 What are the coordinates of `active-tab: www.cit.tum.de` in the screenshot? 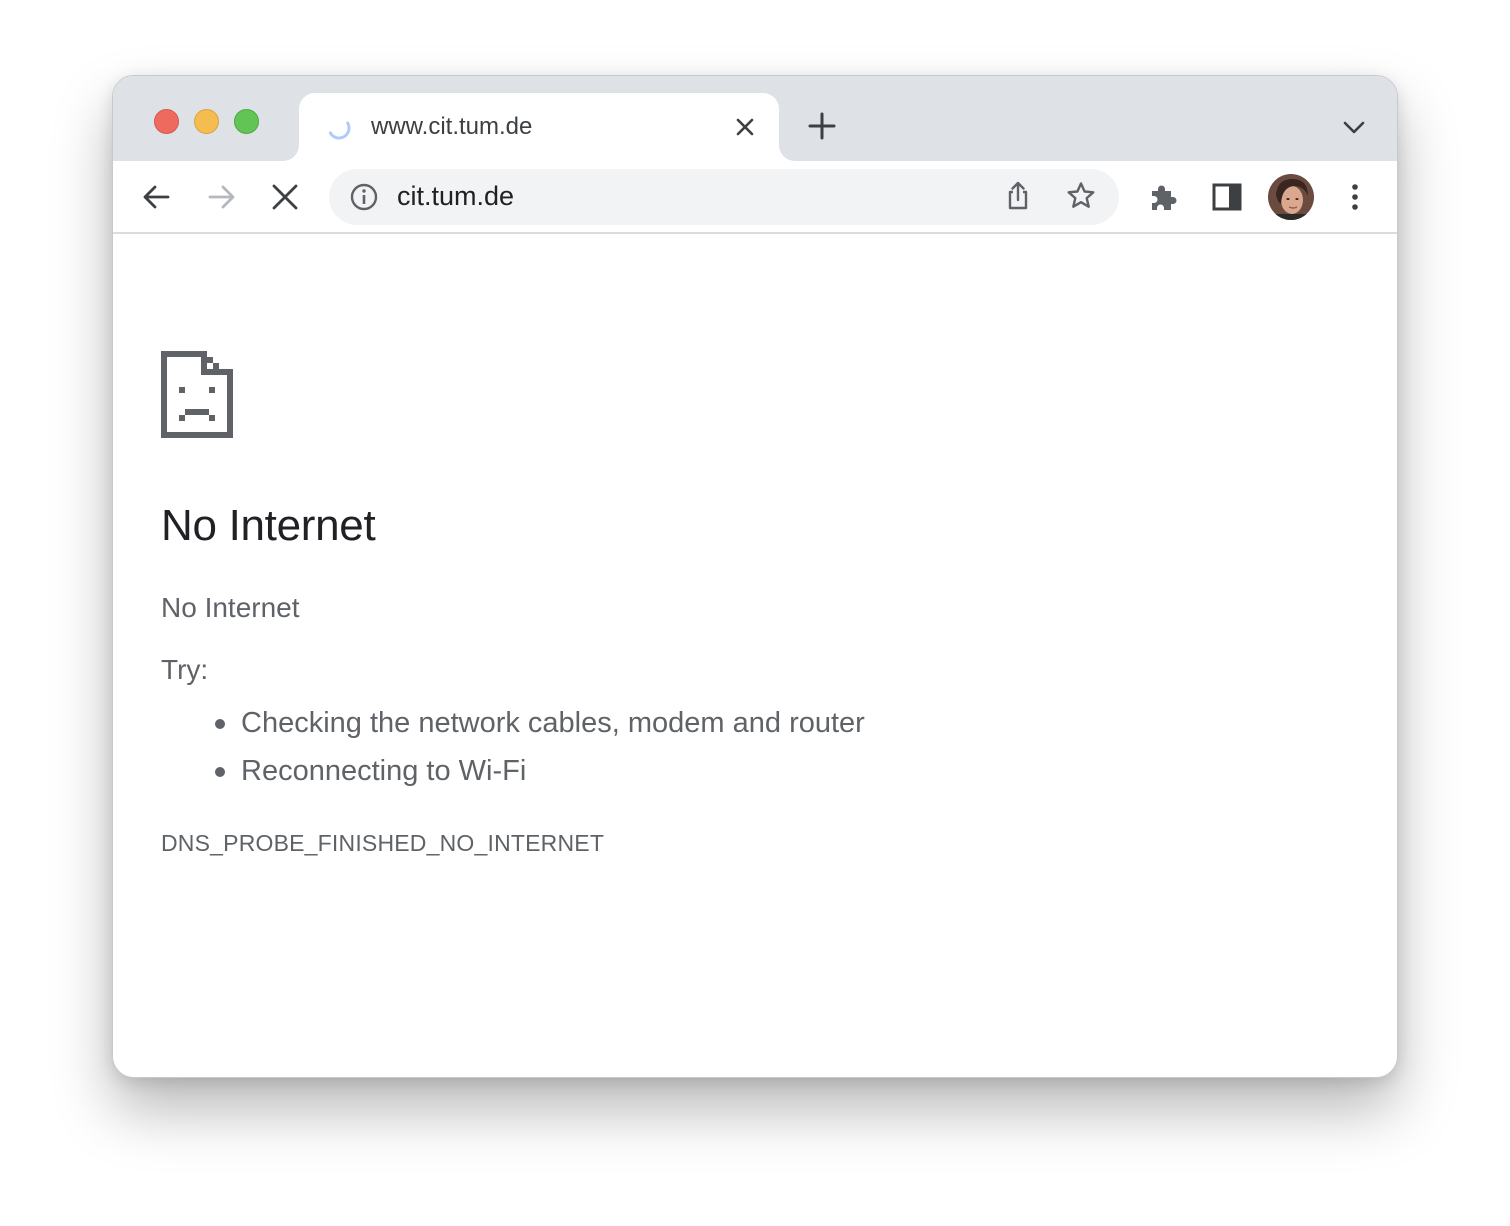 It's located at (539, 127).